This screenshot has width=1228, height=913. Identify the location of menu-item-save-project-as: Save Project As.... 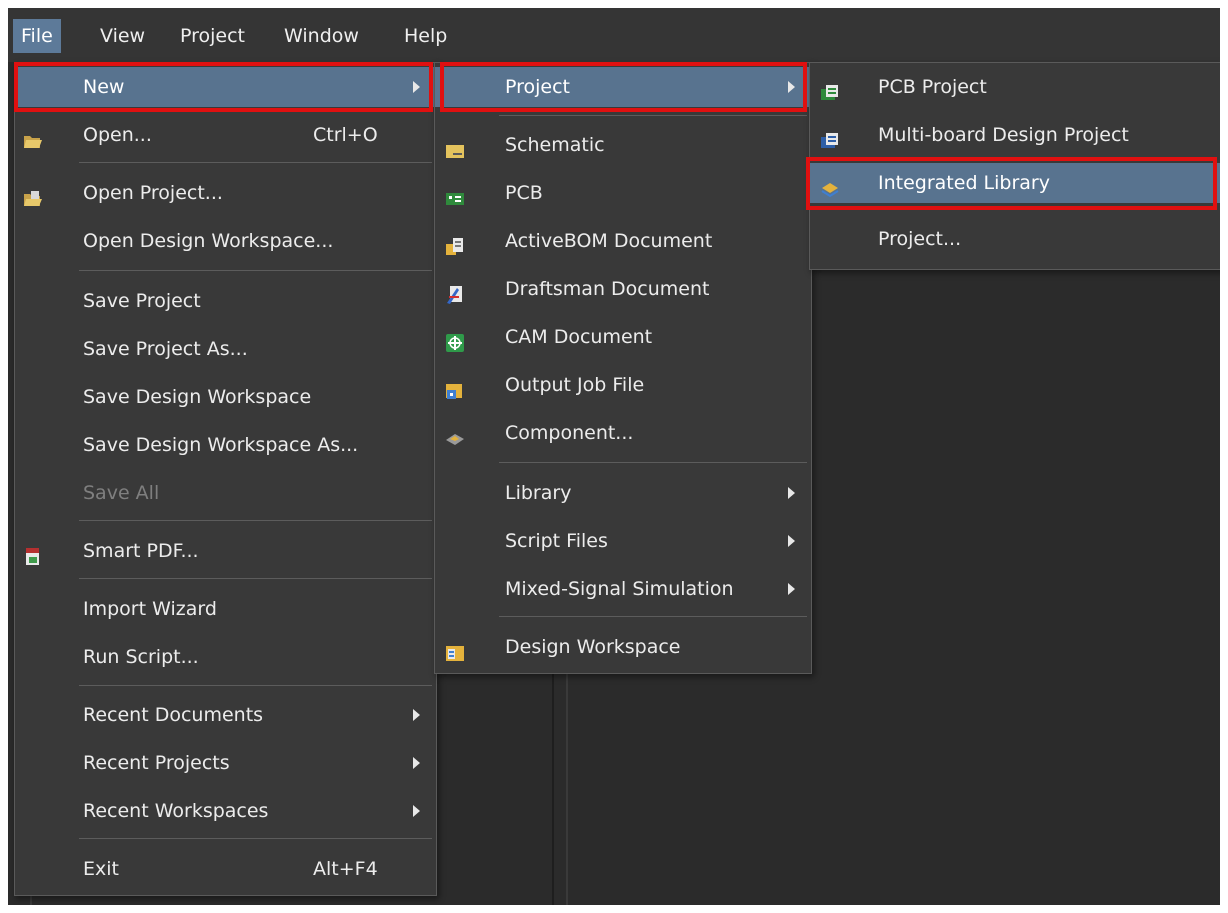
(225, 349).